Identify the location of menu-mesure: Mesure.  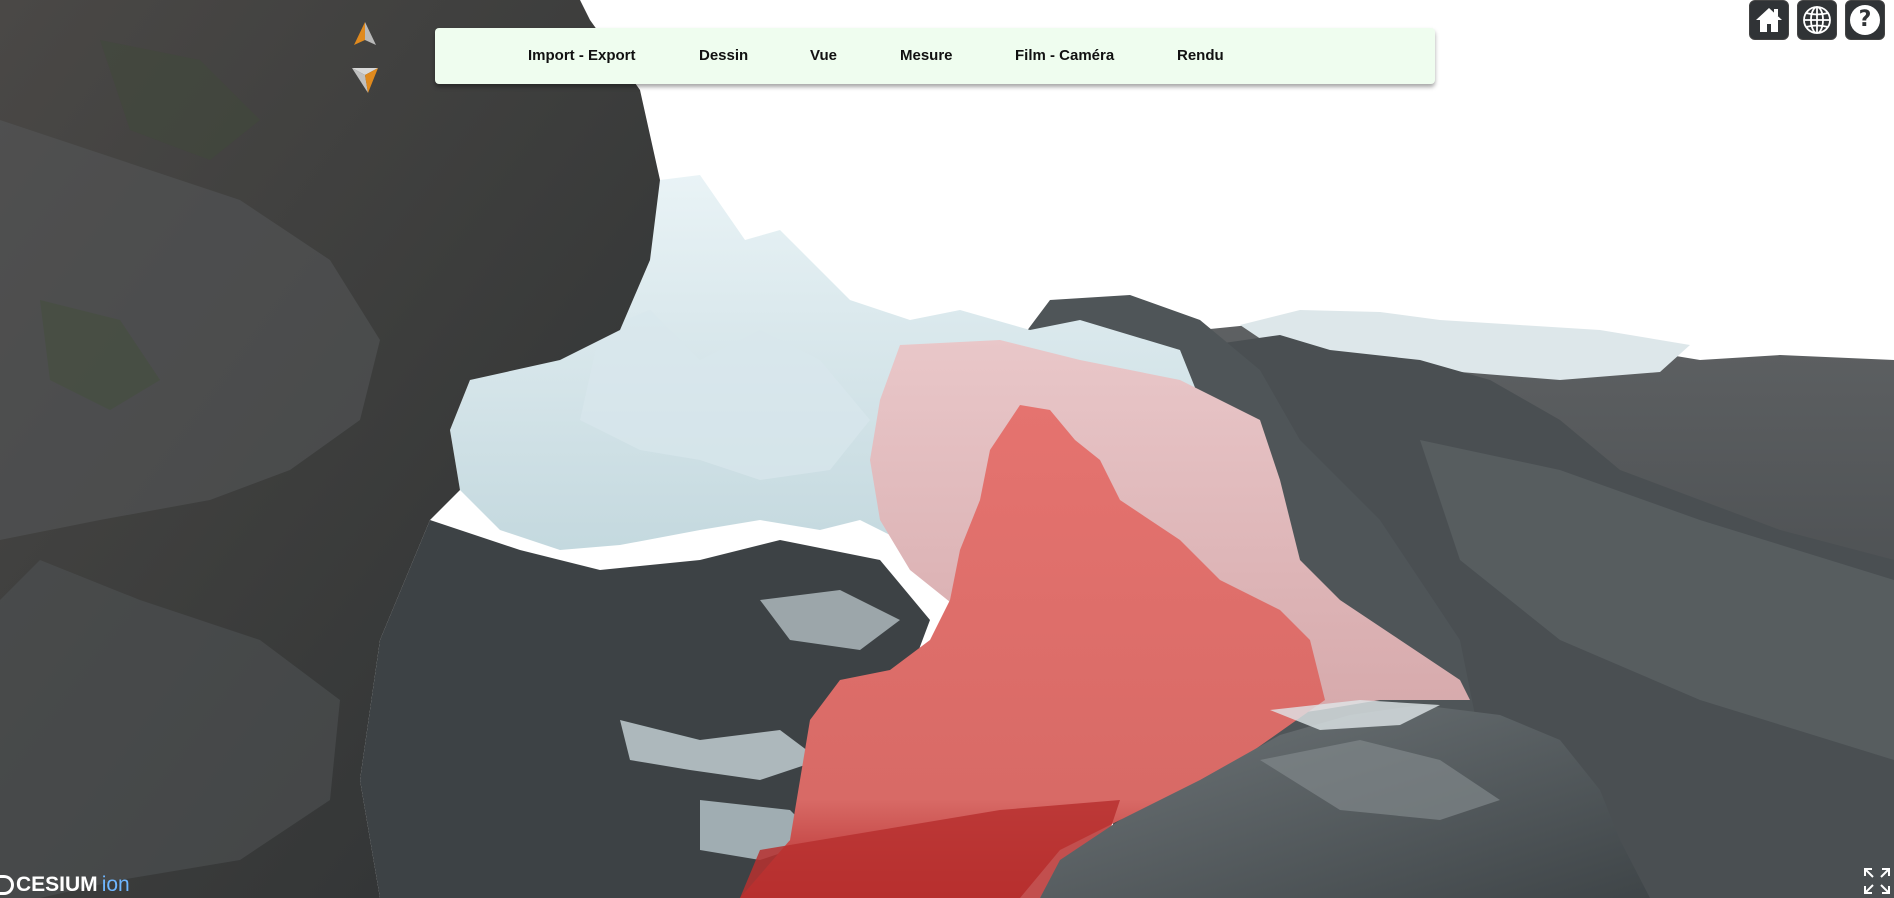
(926, 56).